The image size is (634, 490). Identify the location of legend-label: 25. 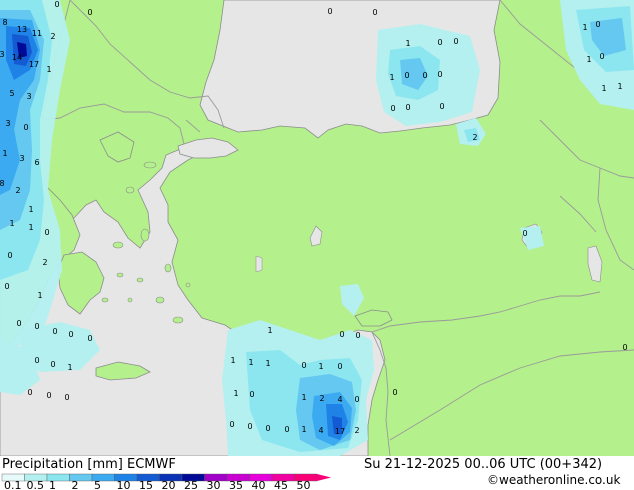
(191, 484).